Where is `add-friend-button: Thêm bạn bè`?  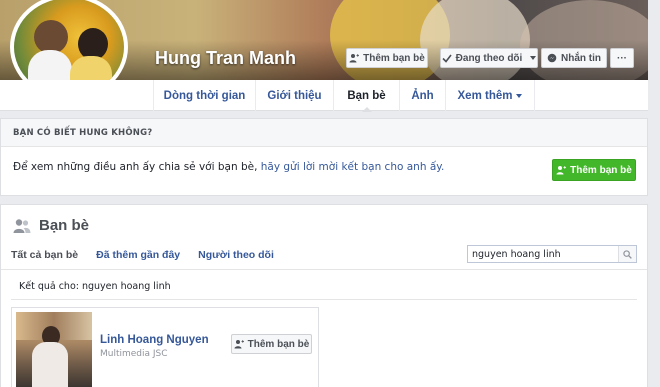
add-friend-button: Thêm bạn bè is located at coordinates (387, 58).